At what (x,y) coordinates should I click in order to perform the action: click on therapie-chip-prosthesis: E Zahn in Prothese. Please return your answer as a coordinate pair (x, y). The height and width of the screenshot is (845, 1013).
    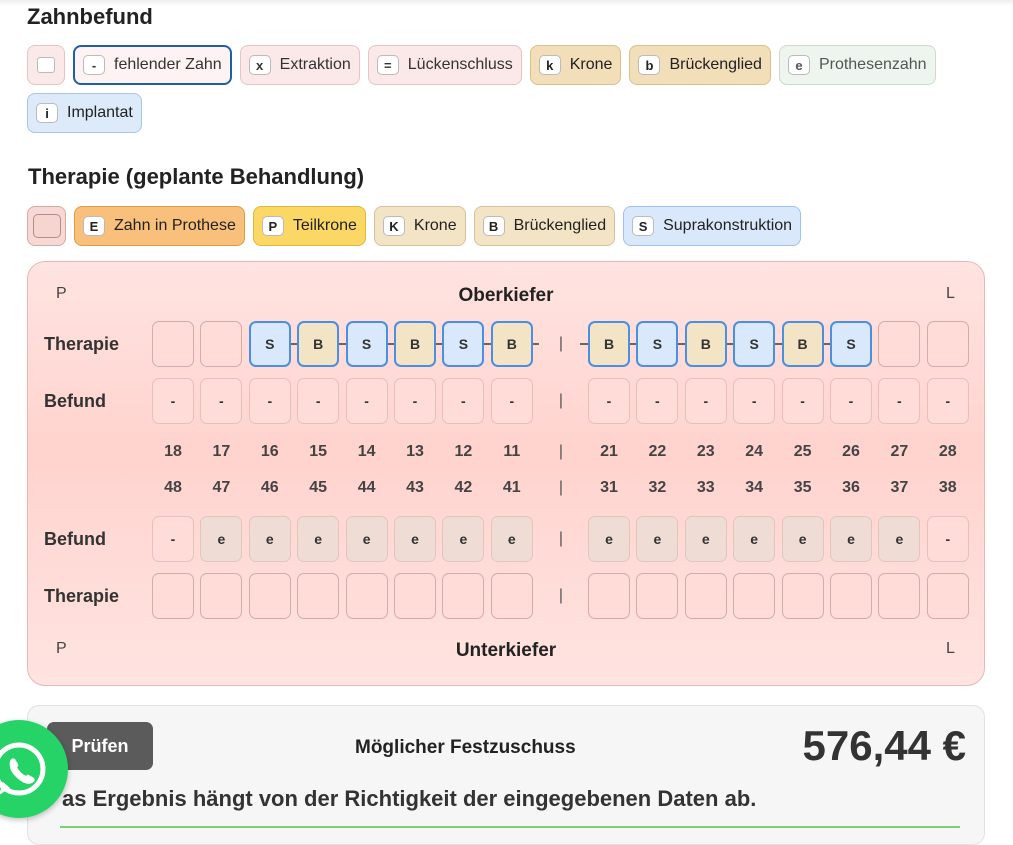
    Looking at the image, I should click on (159, 226).